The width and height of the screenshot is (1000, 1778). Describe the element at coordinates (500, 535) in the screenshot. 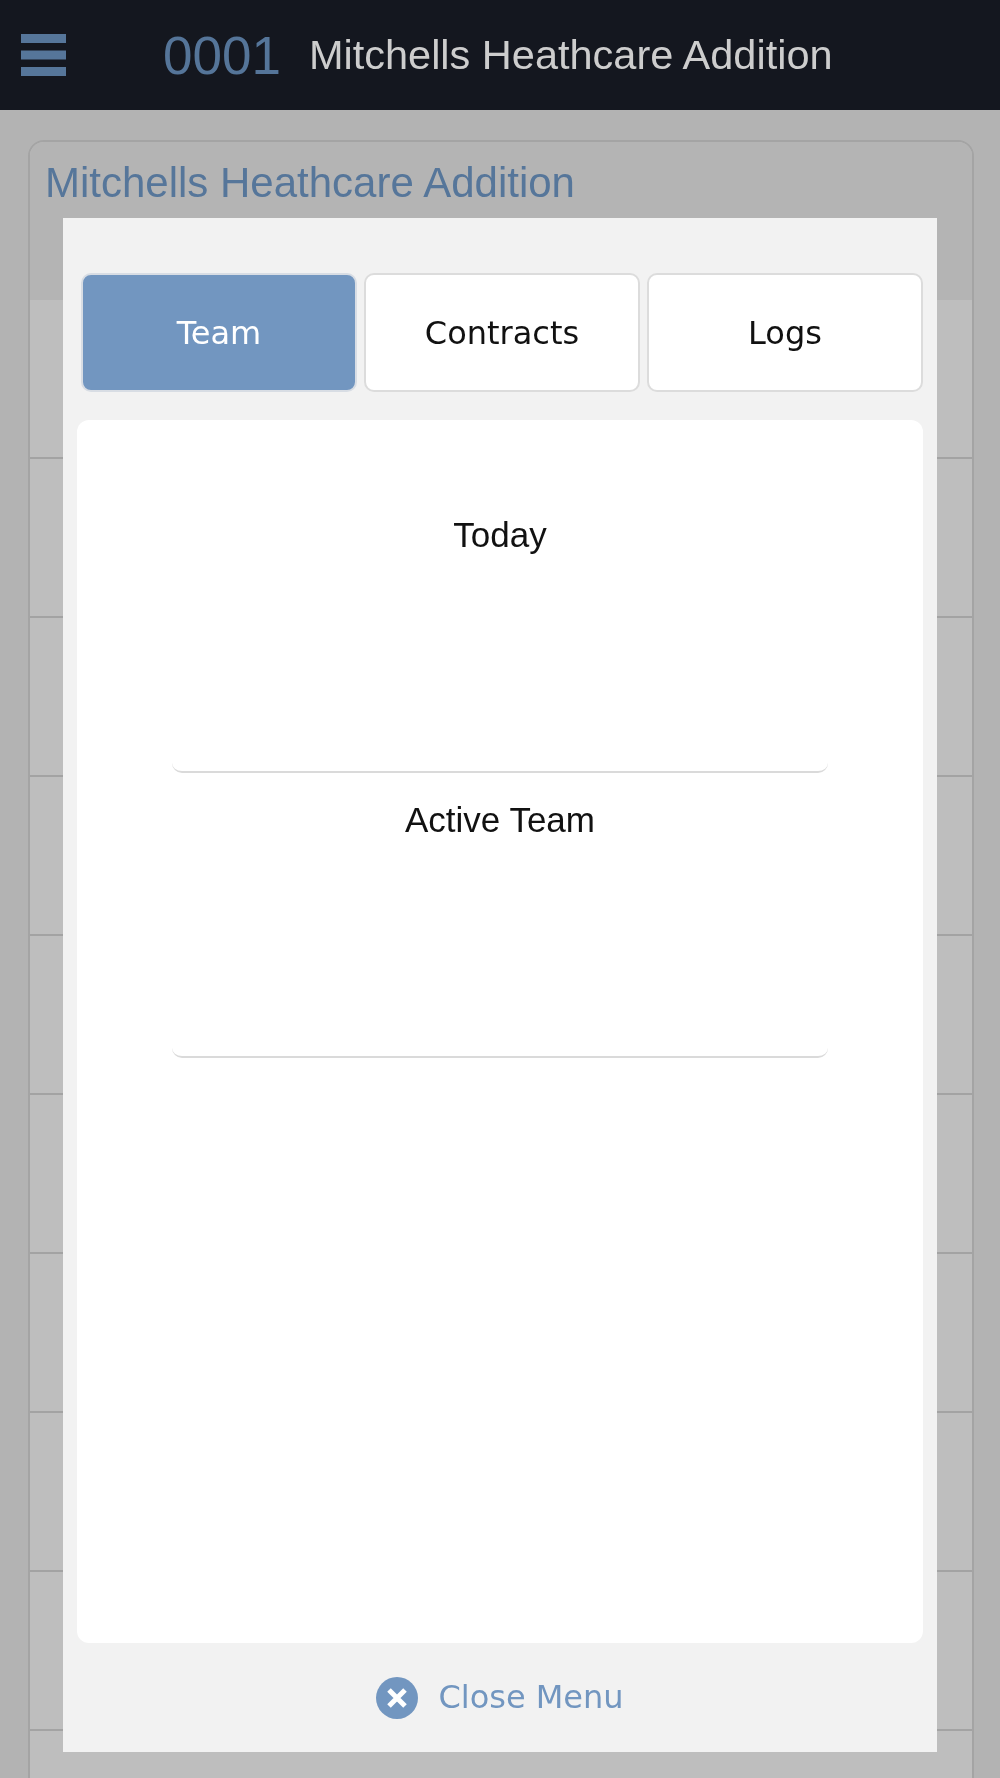

I see `section-heading: Today` at that location.